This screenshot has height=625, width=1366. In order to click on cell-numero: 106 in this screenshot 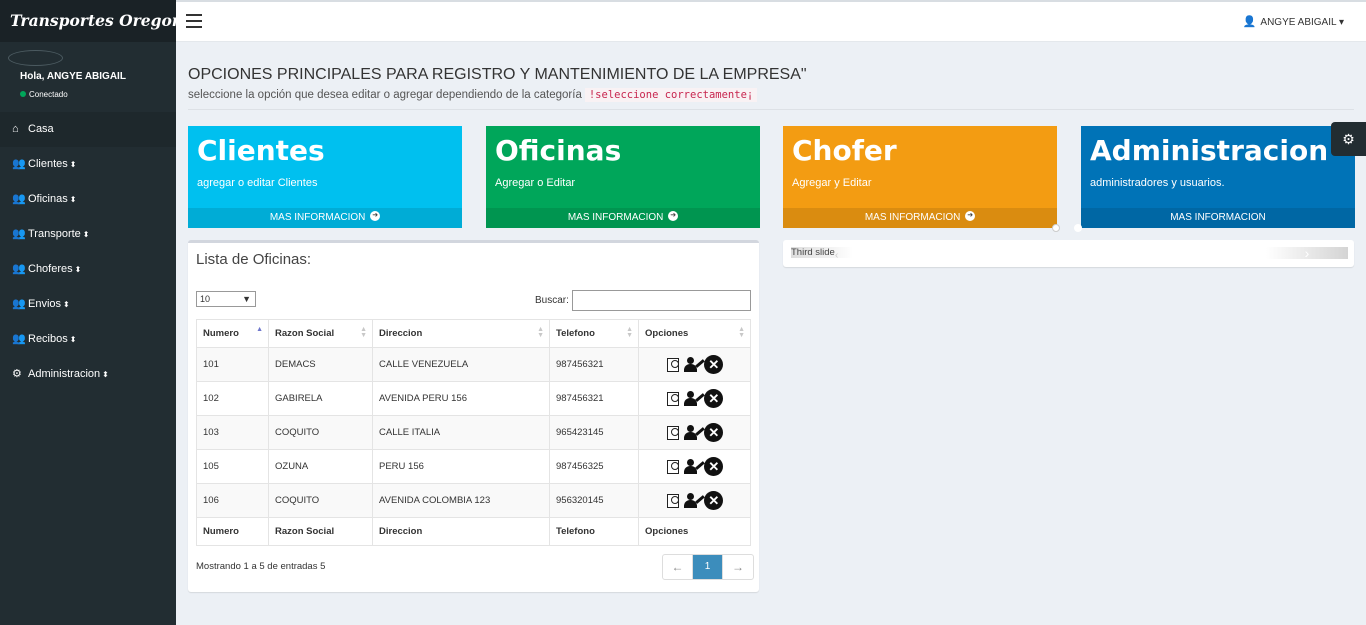, I will do `click(232, 500)`.